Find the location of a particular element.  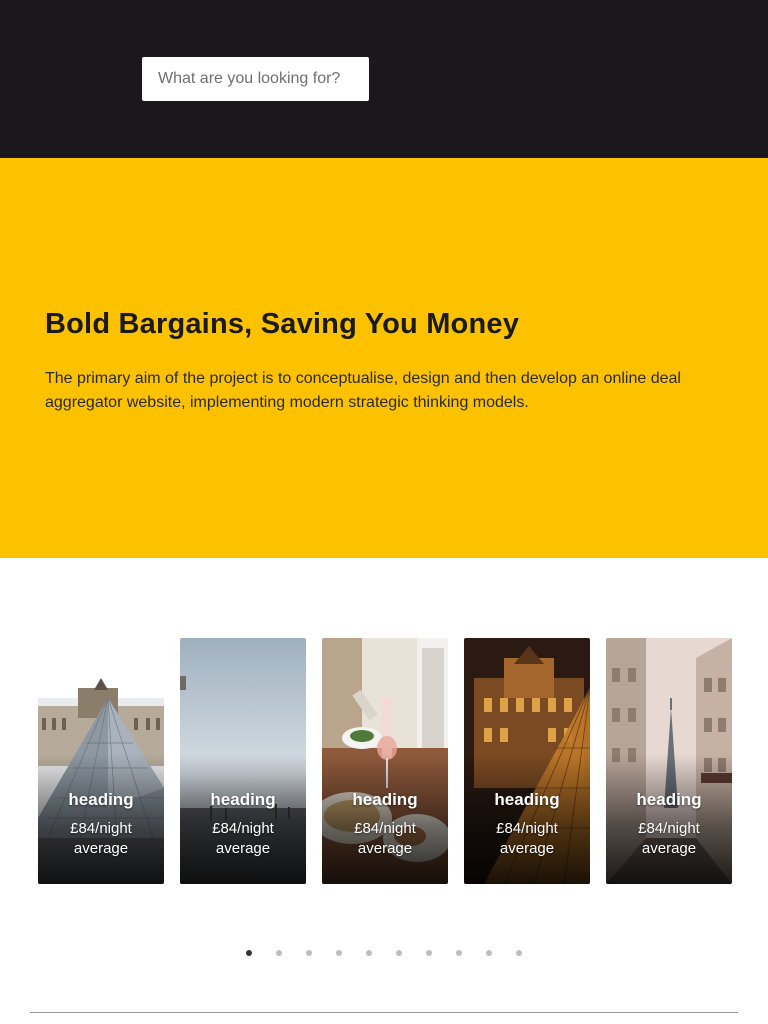

carousel-pagination is located at coordinates (384, 955).